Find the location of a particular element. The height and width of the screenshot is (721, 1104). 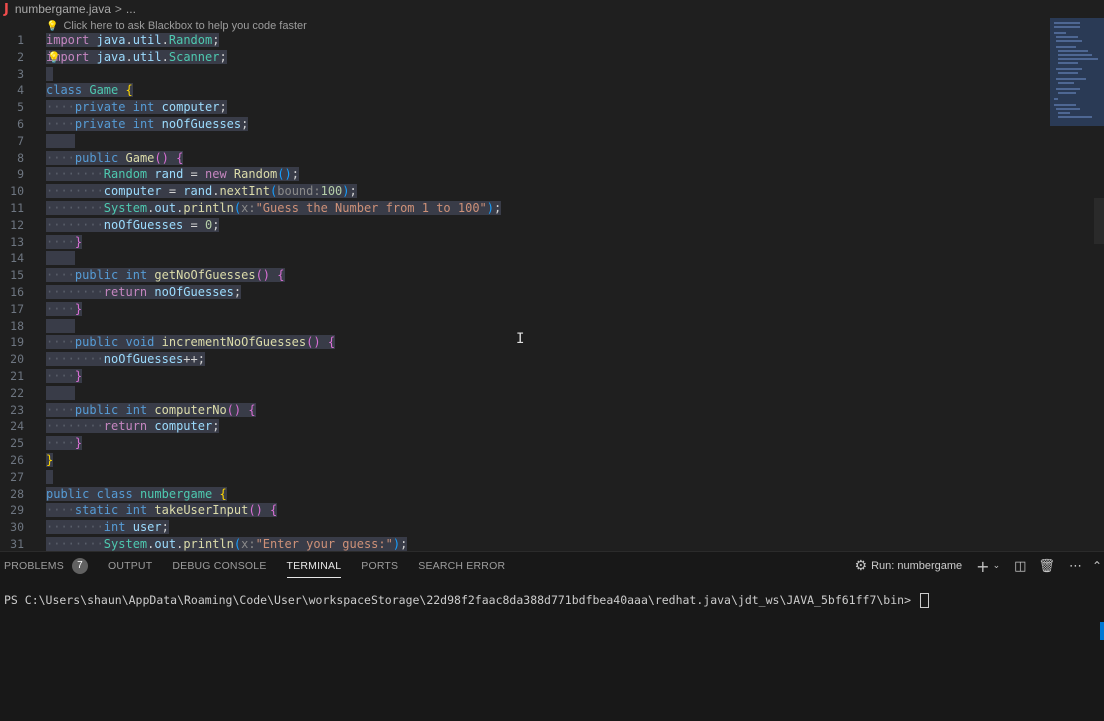

terminal-cursor is located at coordinates (924, 600).